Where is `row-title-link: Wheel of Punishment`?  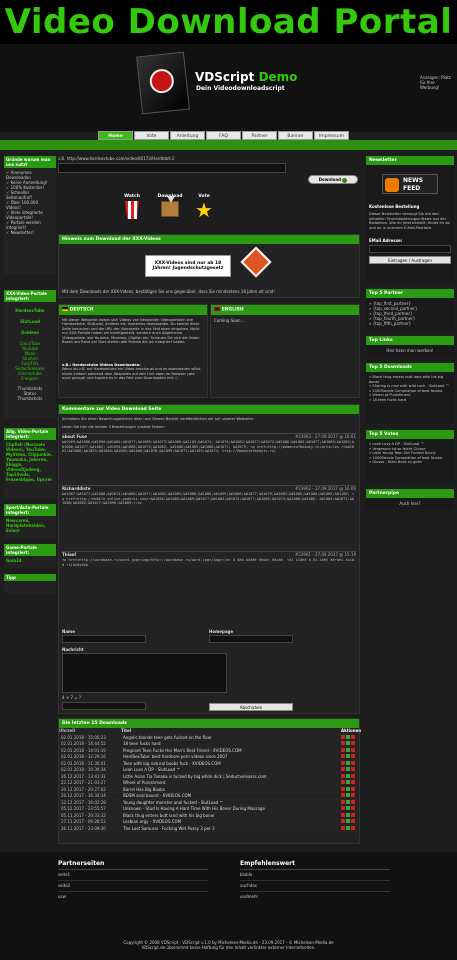 row-title-link: Wheel of Punishment is located at coordinates (232, 783).